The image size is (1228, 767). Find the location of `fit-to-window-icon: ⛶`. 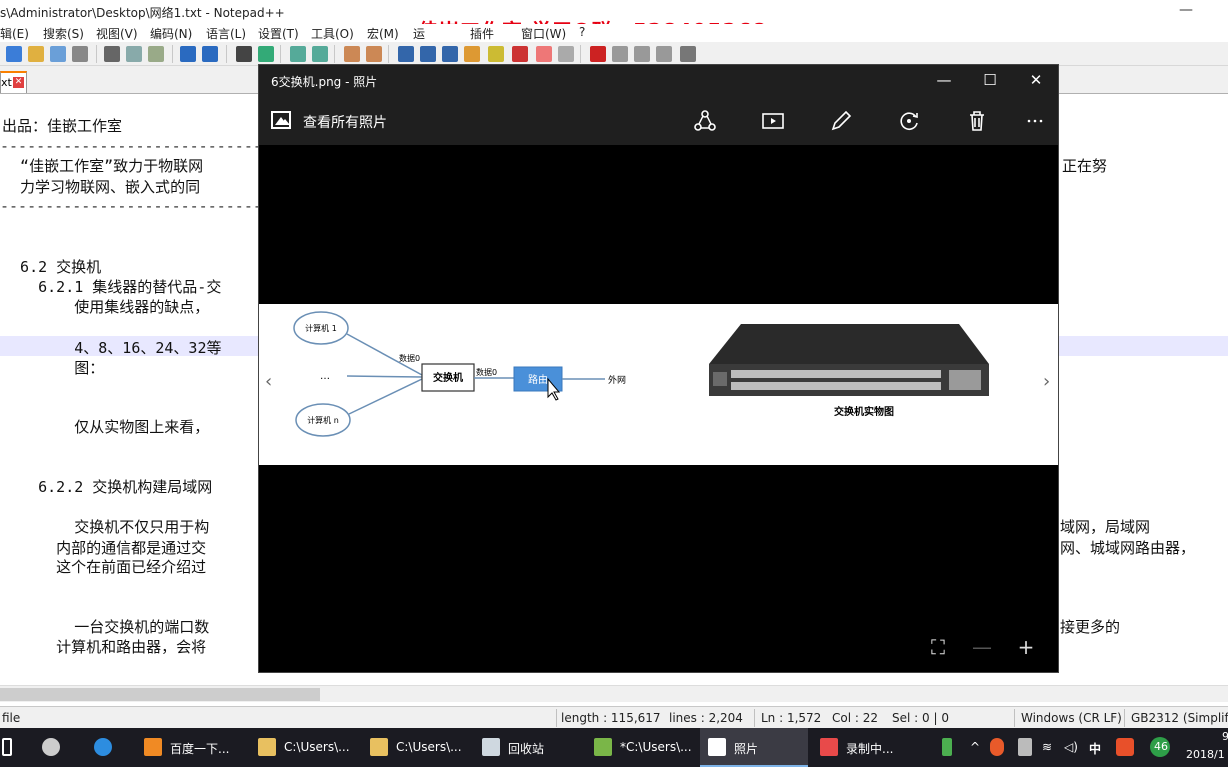

fit-to-window-icon: ⛶ is located at coordinates (938, 648).